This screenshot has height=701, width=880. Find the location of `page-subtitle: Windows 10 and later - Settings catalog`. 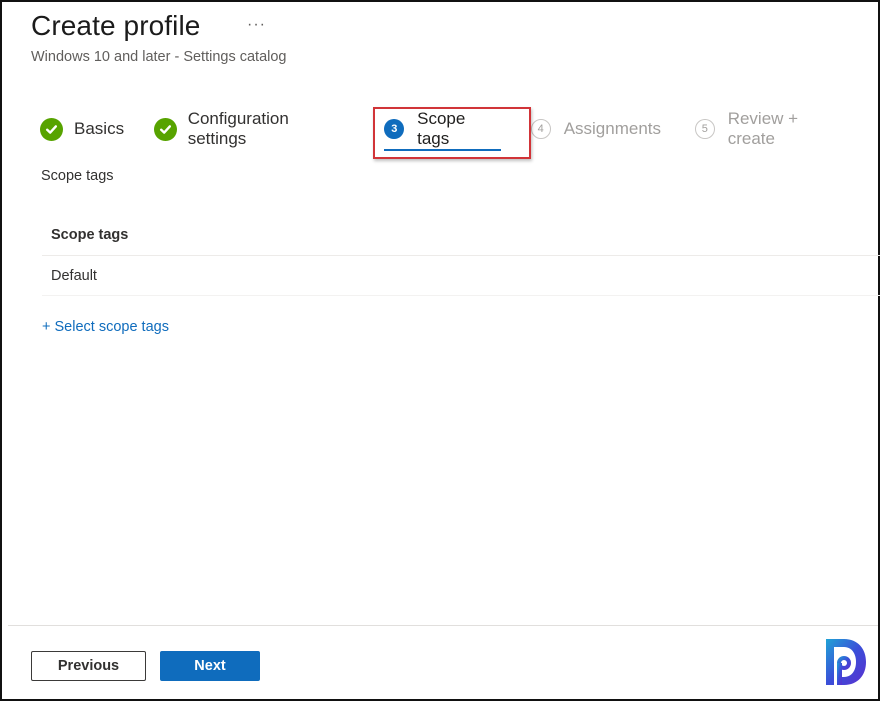

page-subtitle: Windows 10 and later - Settings catalog is located at coordinates (159, 57).